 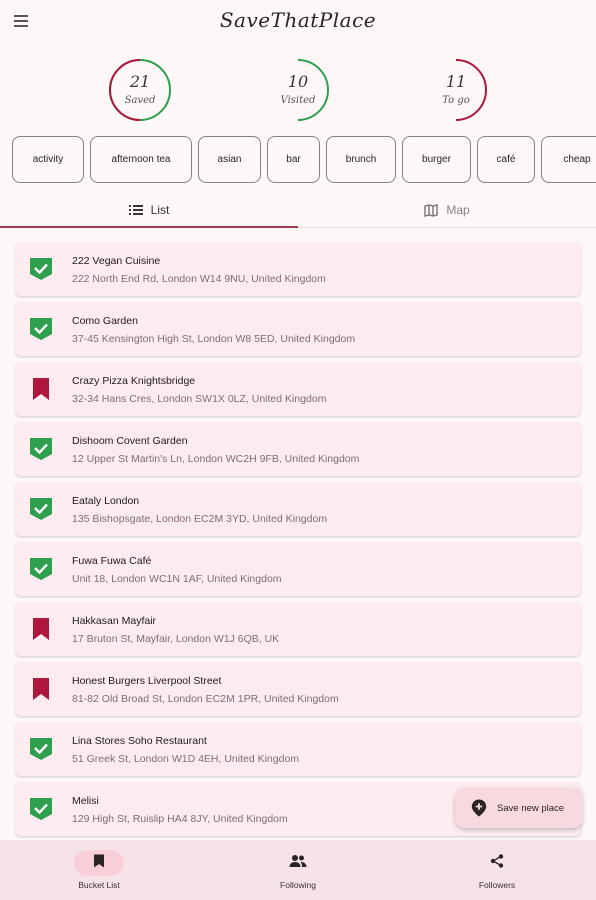 What do you see at coordinates (141, 159) in the screenshot?
I see `chip-afternoon-tea: afternoon tea` at bounding box center [141, 159].